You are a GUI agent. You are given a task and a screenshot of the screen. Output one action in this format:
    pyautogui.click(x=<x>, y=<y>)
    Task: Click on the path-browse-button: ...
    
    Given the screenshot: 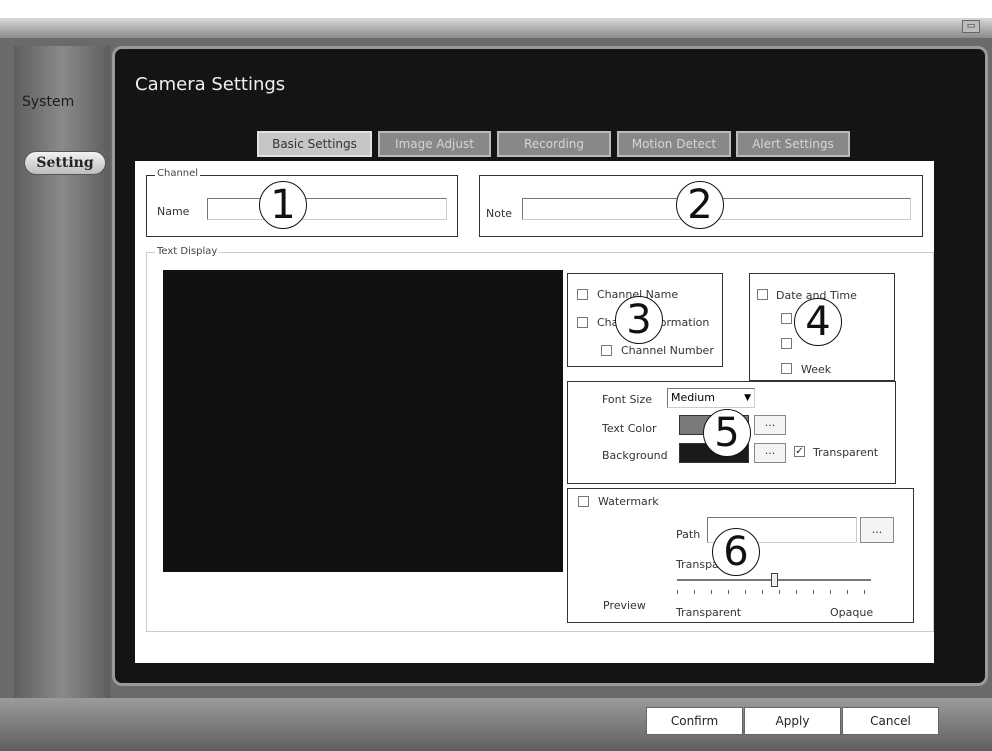 What is the action you would take?
    pyautogui.click(x=877, y=530)
    